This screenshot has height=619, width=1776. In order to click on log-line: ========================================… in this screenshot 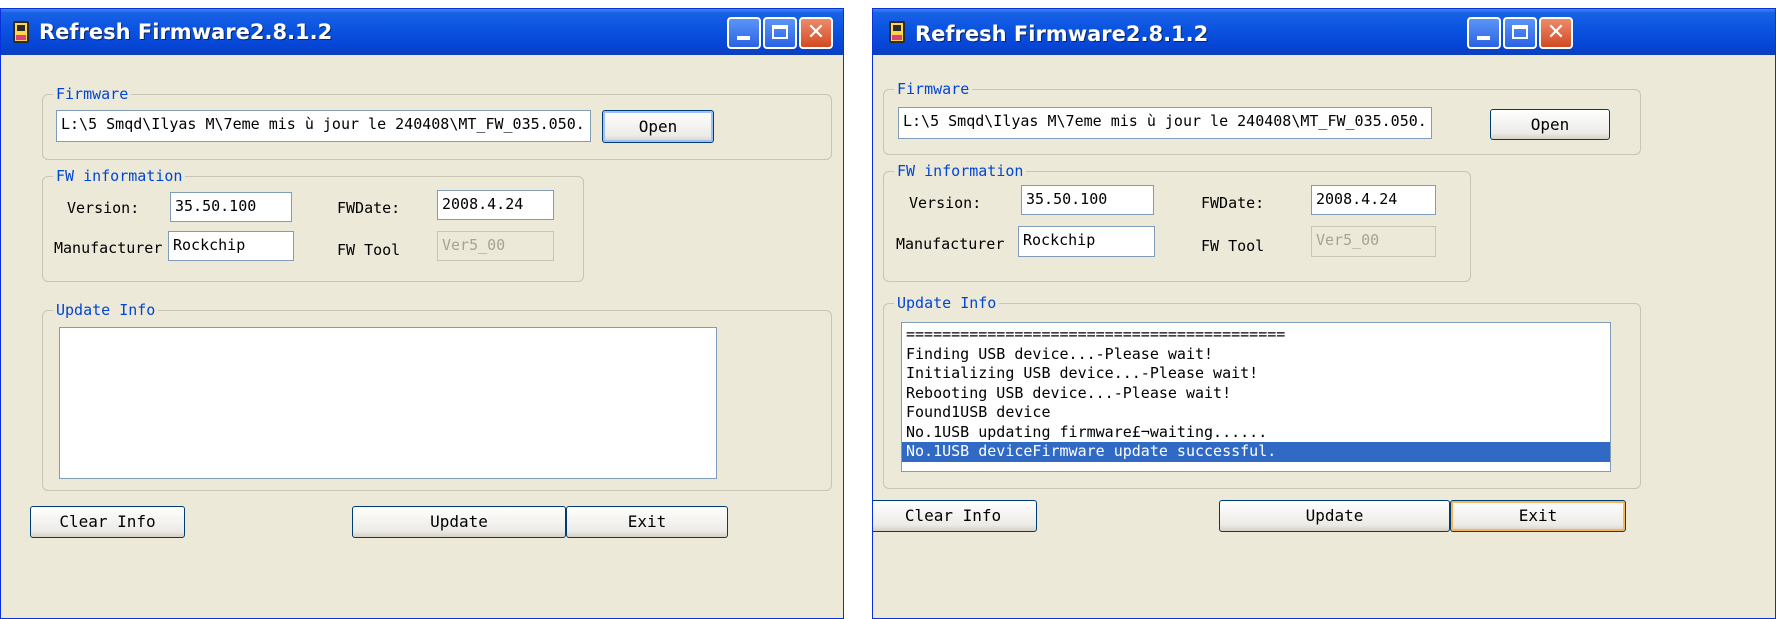, I will do `click(1096, 334)`.